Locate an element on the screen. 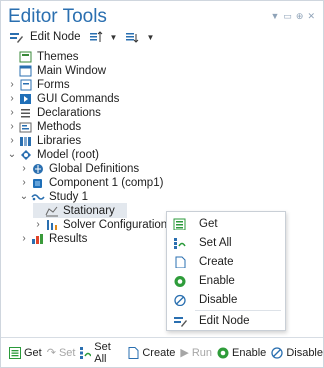  run-icon: ▶ is located at coordinates (184, 353).